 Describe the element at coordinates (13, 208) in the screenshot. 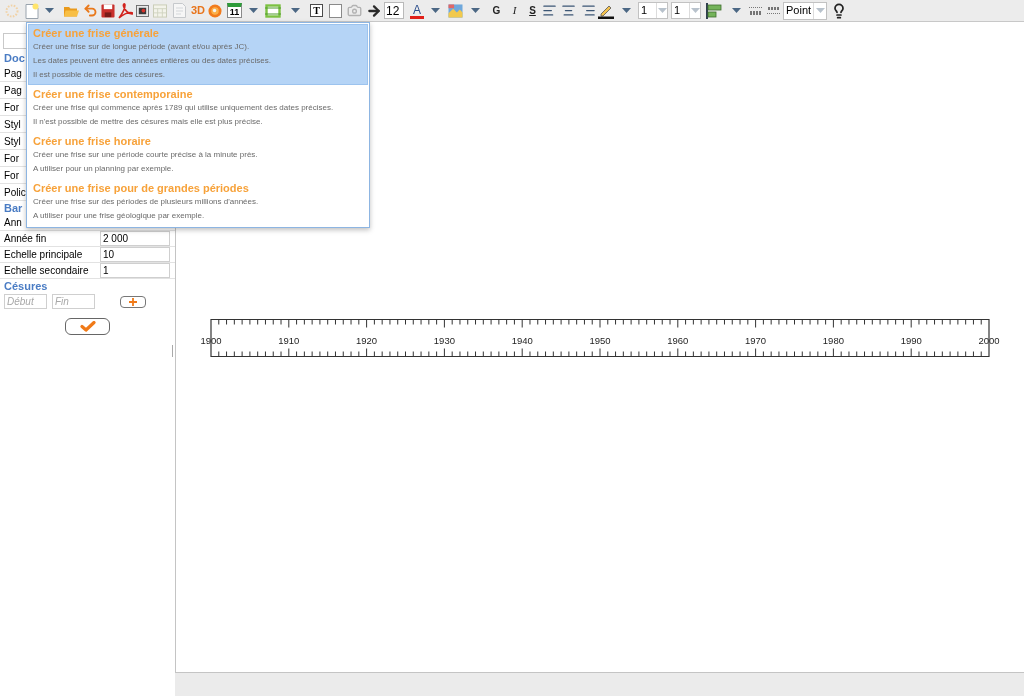

I see `section-heading: Bar` at that location.